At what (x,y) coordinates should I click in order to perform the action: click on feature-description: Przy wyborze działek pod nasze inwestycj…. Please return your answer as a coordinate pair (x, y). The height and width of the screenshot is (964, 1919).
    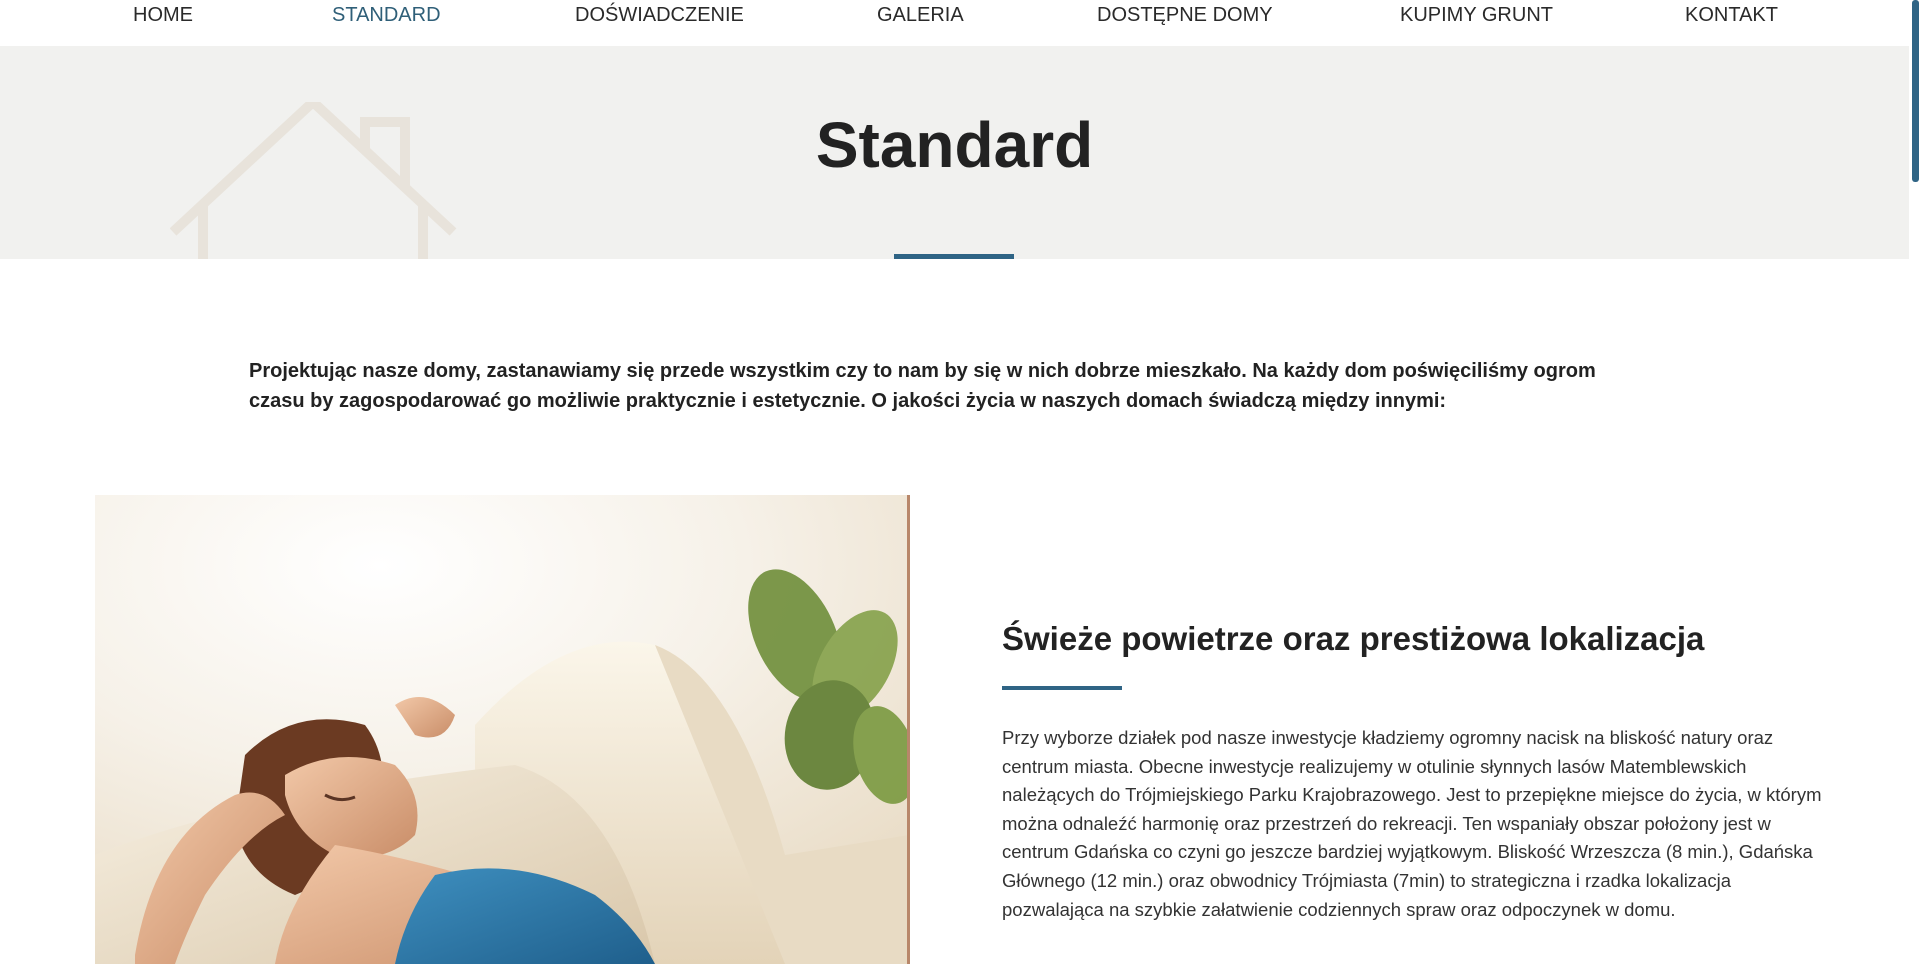
    Looking at the image, I should click on (1412, 823).